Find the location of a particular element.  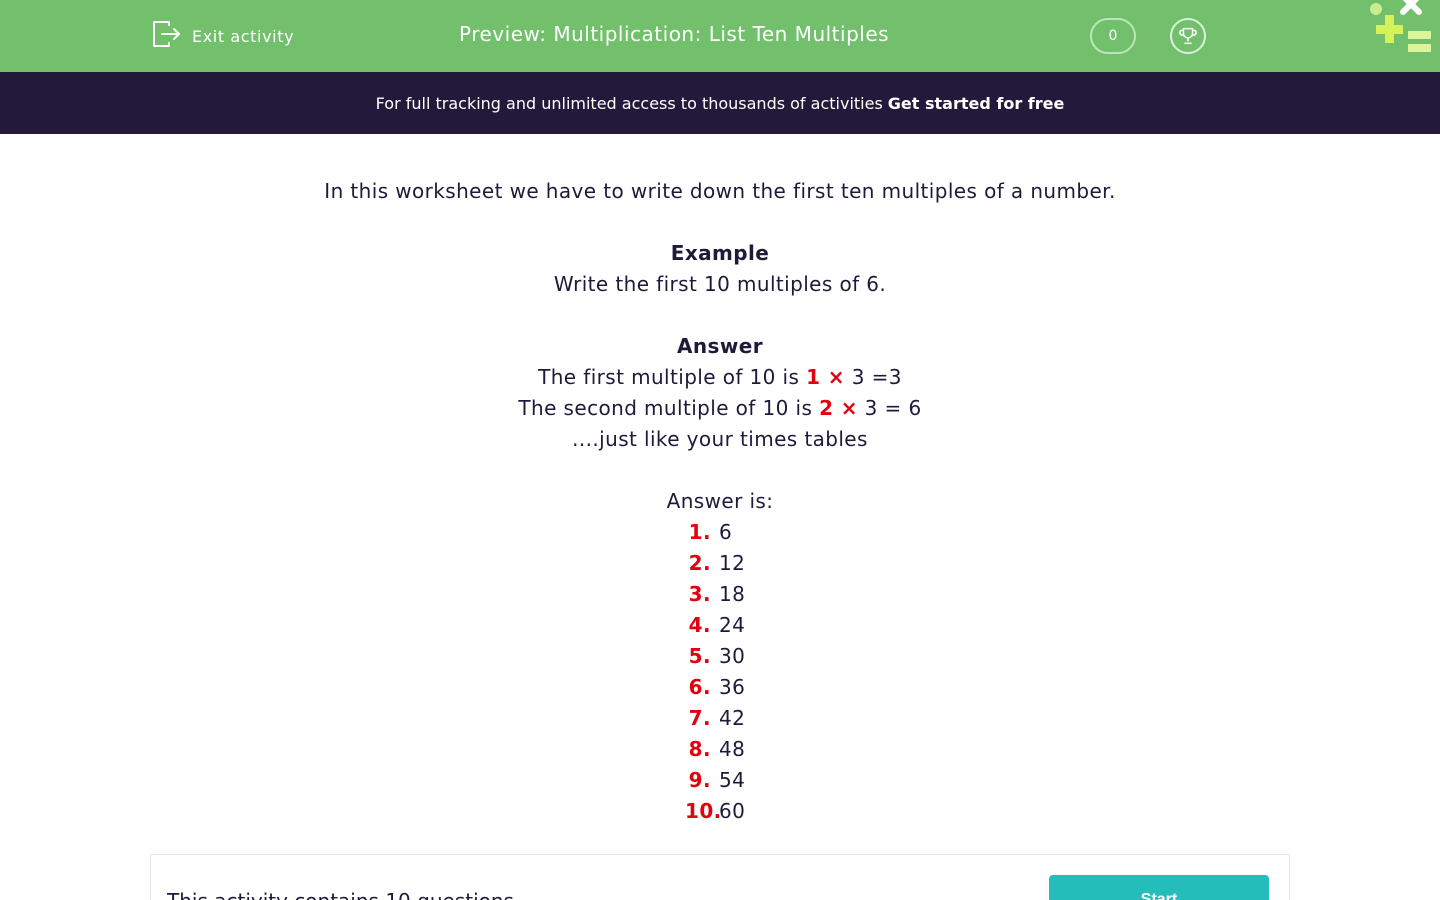

list-item: 8. 48 is located at coordinates (717, 749).